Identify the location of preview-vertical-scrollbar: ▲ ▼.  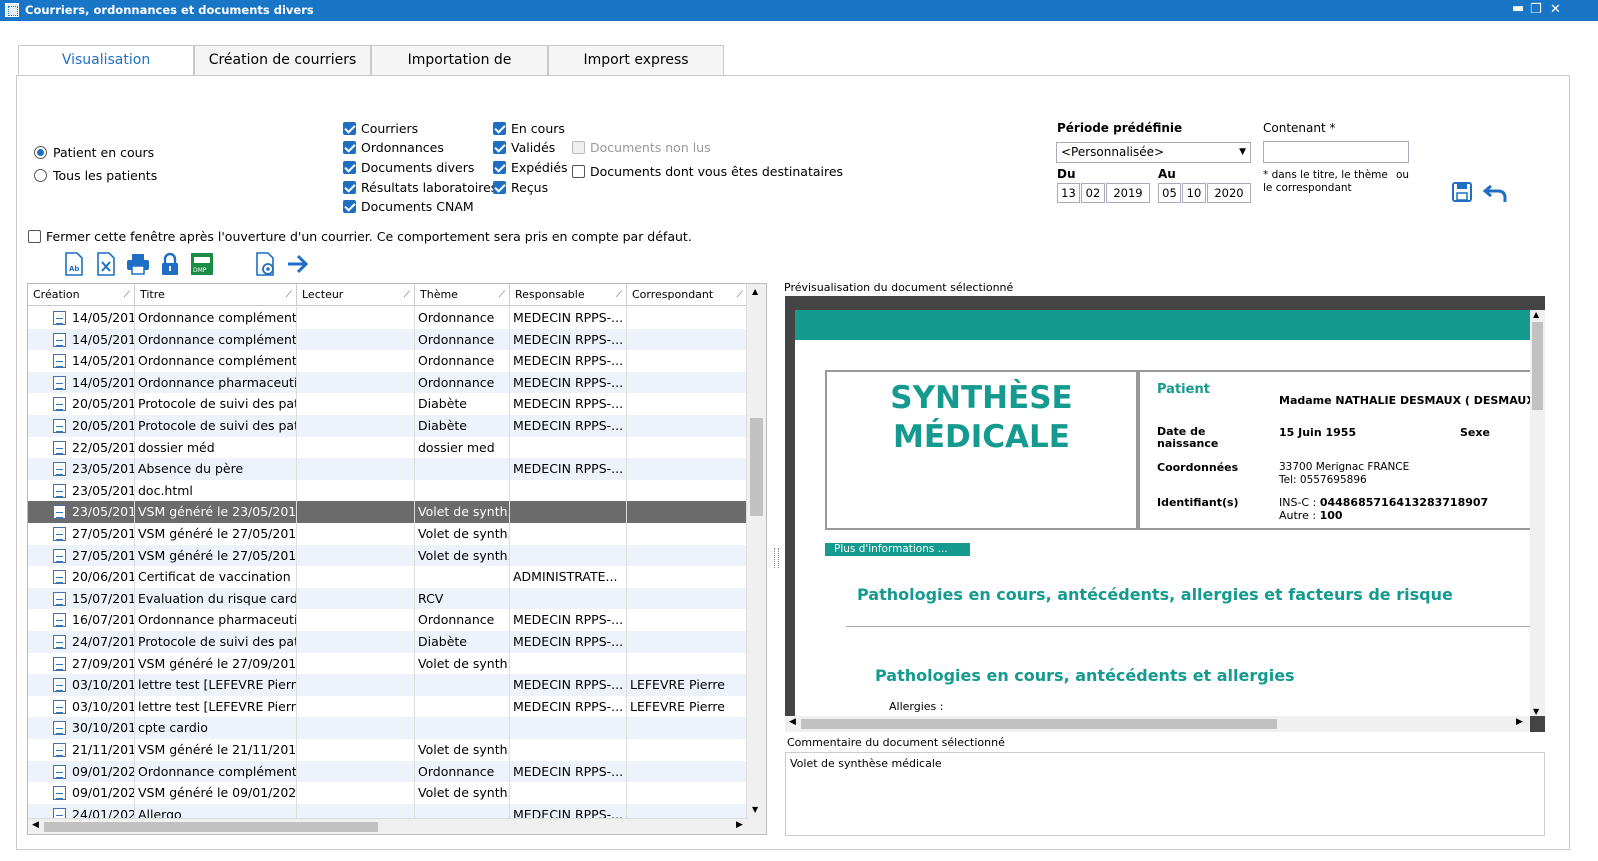
(1537, 513).